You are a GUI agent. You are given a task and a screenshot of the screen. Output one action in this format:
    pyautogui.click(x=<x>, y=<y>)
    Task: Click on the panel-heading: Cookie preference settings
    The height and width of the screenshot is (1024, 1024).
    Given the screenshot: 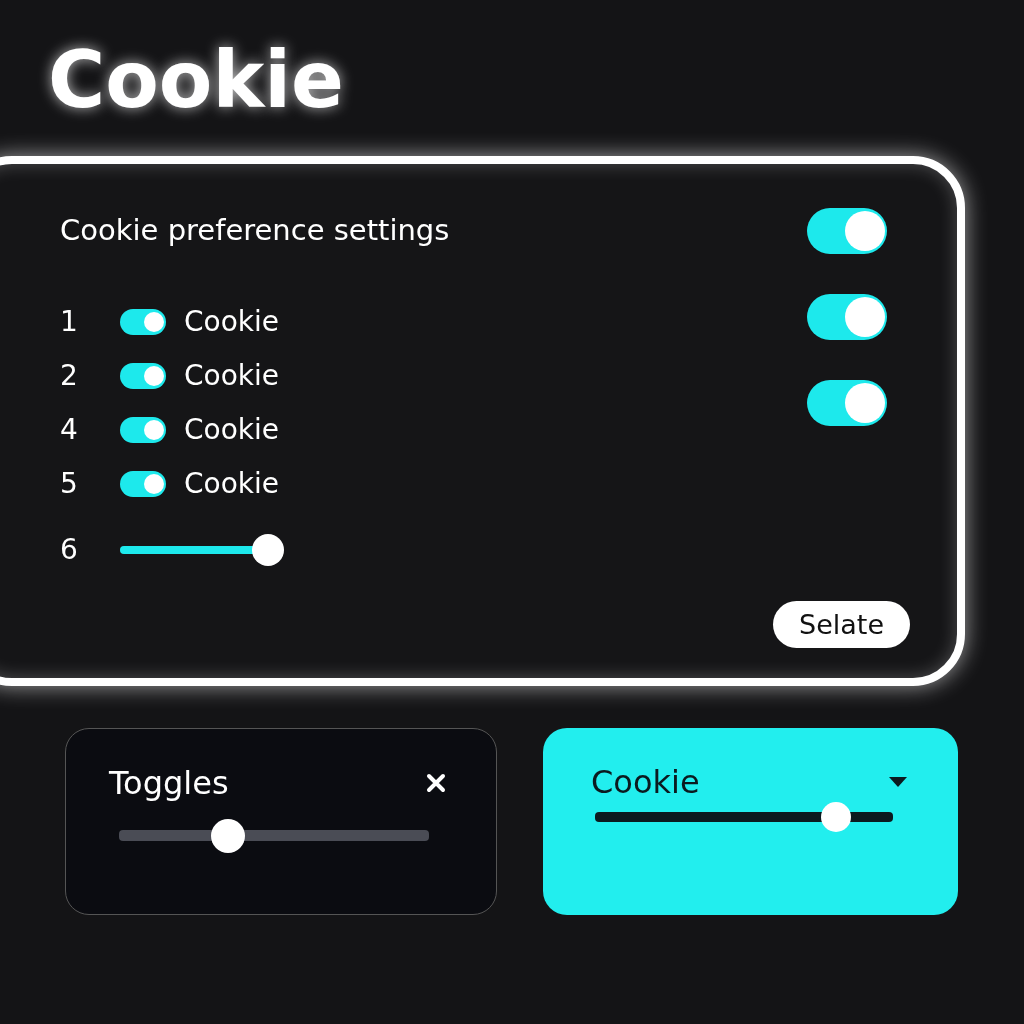 What is the action you would take?
    pyautogui.click(x=255, y=230)
    